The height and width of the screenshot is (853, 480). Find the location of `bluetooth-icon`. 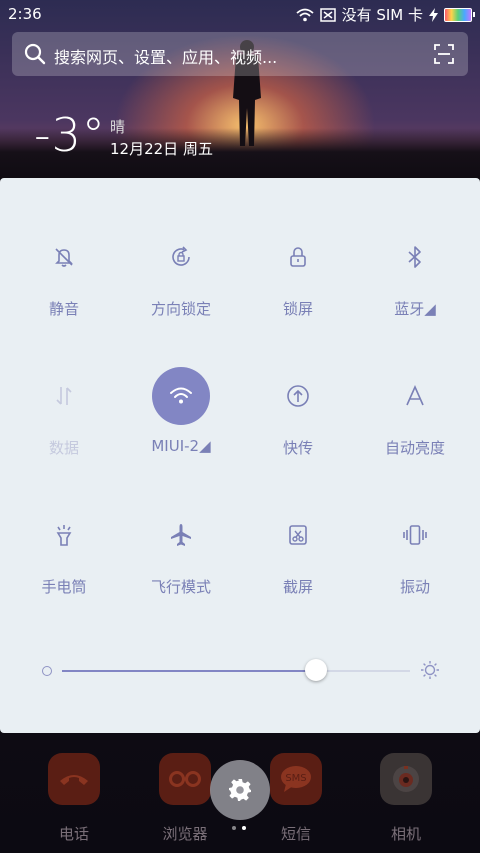

bluetooth-icon is located at coordinates (415, 257).